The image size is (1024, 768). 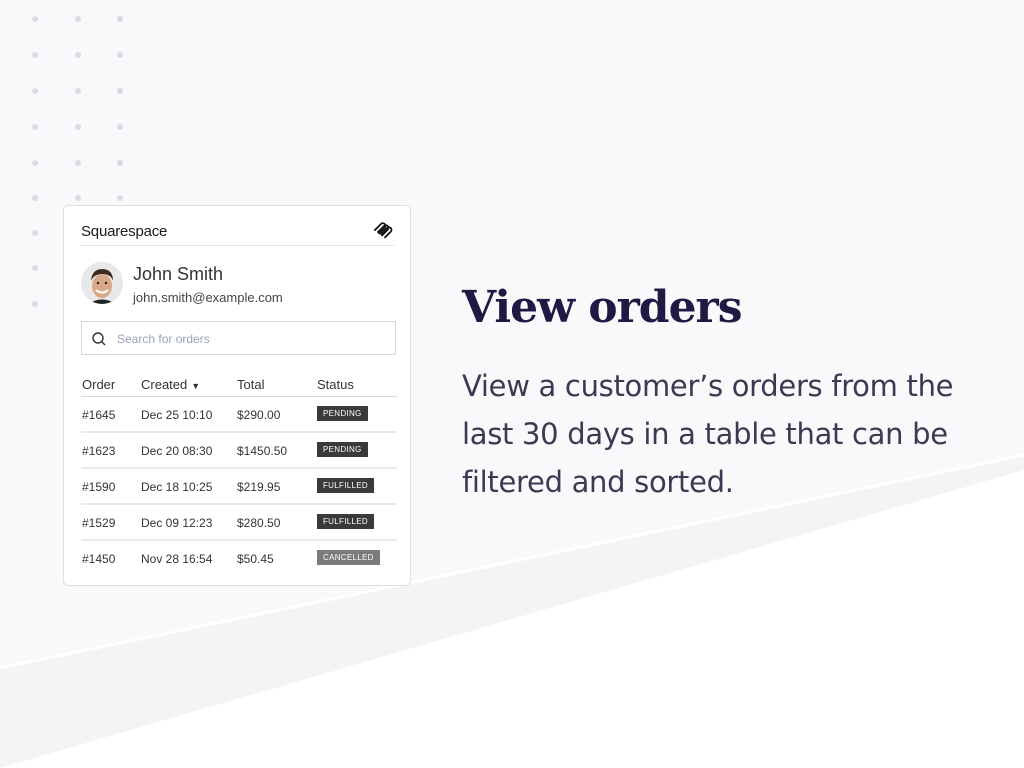 I want to click on customer-name: John Smith, so click(x=178, y=274).